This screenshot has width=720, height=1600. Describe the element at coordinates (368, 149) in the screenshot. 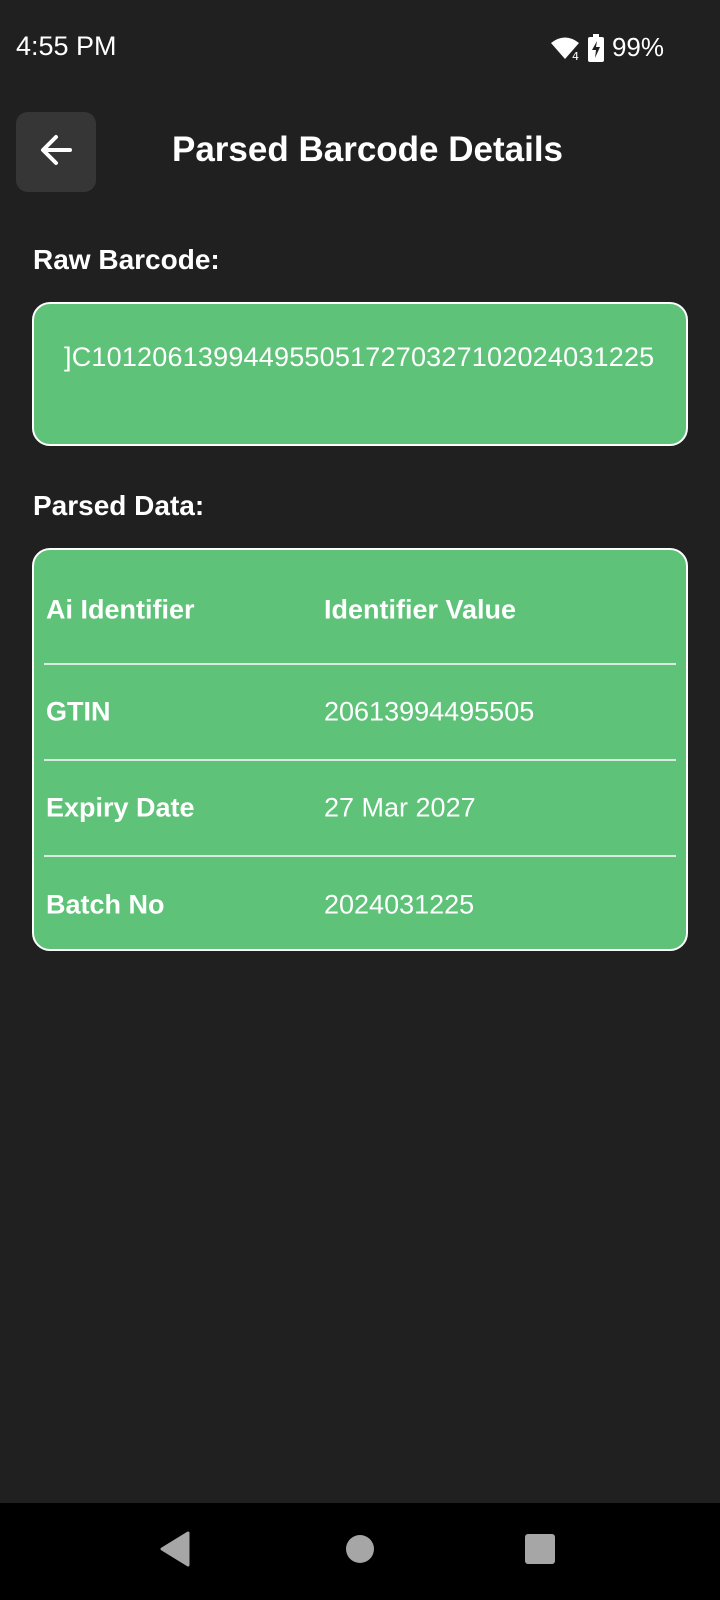

I see `page-title: Parsed Barcode Details` at that location.